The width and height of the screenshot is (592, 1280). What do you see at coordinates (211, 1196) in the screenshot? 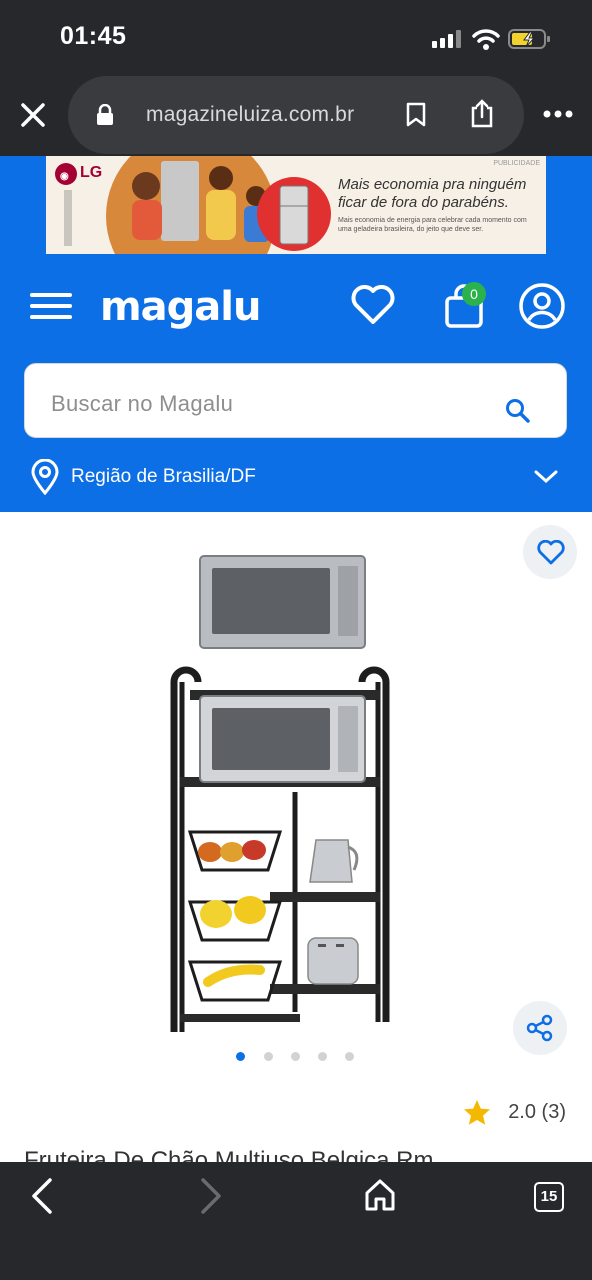
I see `forward-icon` at bounding box center [211, 1196].